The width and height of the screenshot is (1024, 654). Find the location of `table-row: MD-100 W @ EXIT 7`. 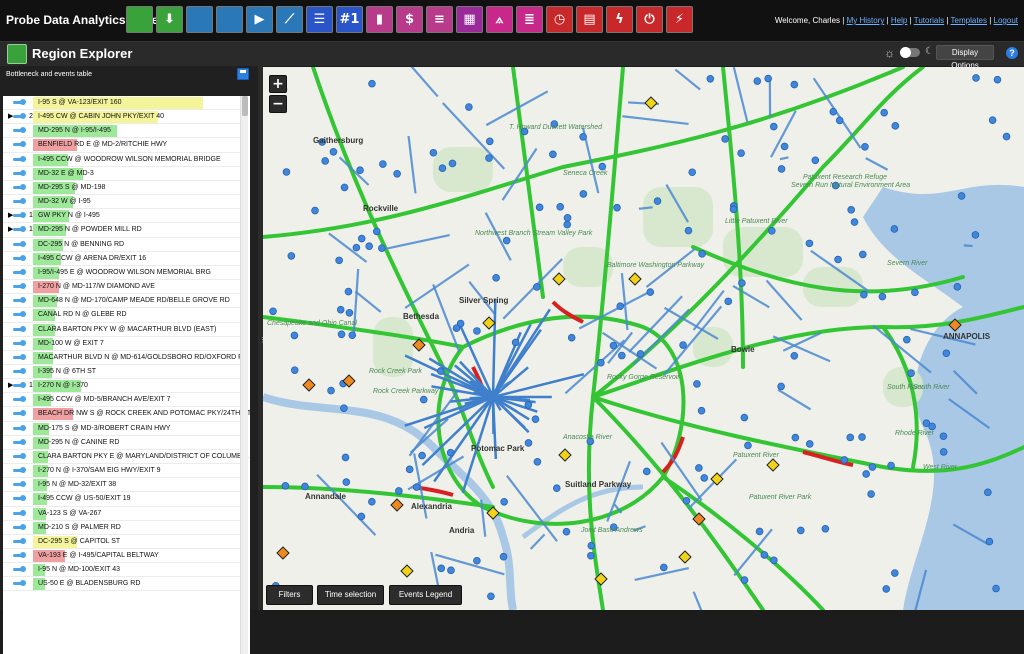

table-row: MD-100 W @ EXIT 7 is located at coordinates (122, 344).